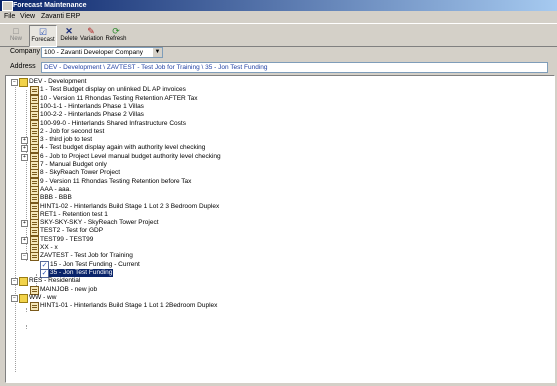  What do you see at coordinates (50, 5) in the screenshot?
I see `window-title: Forecast Maintenance` at bounding box center [50, 5].